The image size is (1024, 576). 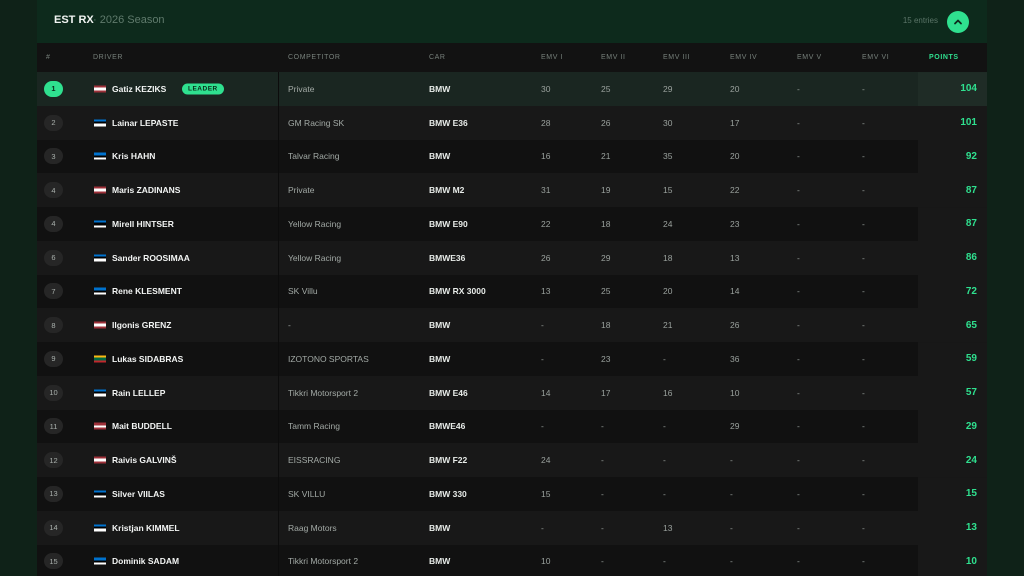 I want to click on series-title: EST RX, so click(x=74, y=20).